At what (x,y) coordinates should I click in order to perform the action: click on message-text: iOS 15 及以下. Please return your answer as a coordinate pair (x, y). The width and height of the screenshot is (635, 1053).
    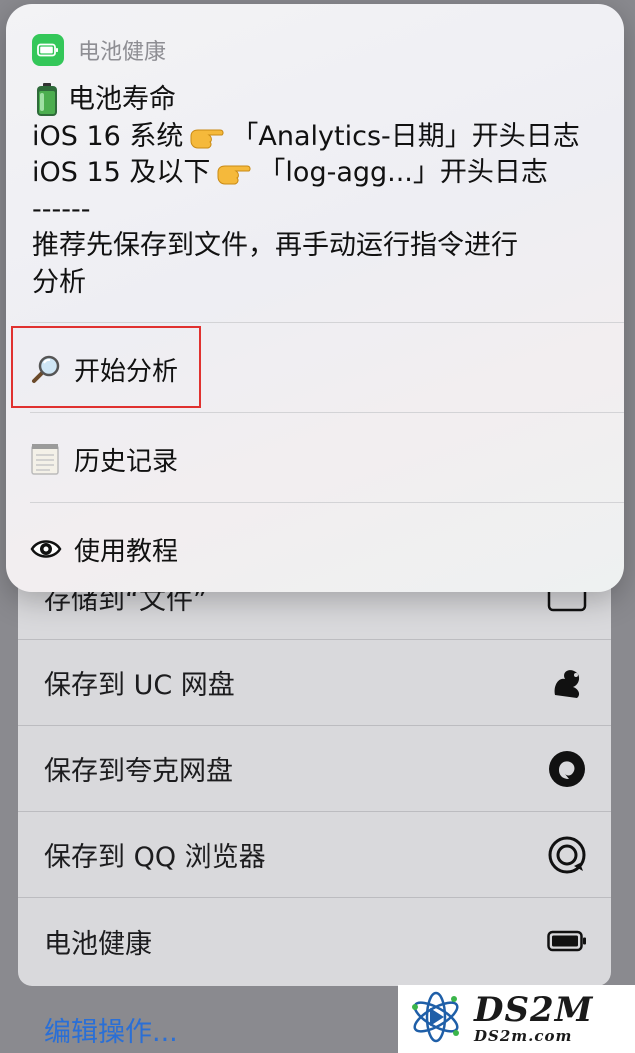
    Looking at the image, I should click on (121, 172).